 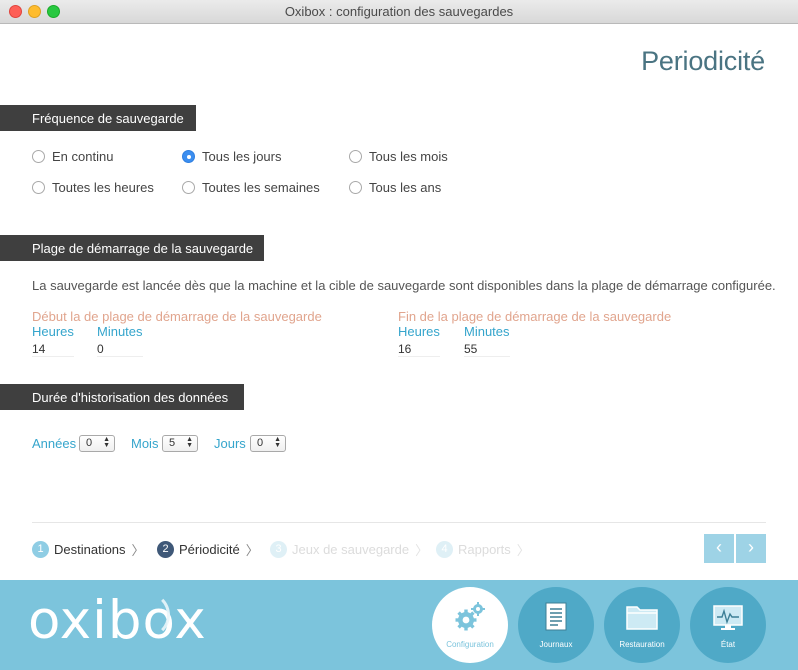 I want to click on years-value: 0, so click(x=89, y=443).